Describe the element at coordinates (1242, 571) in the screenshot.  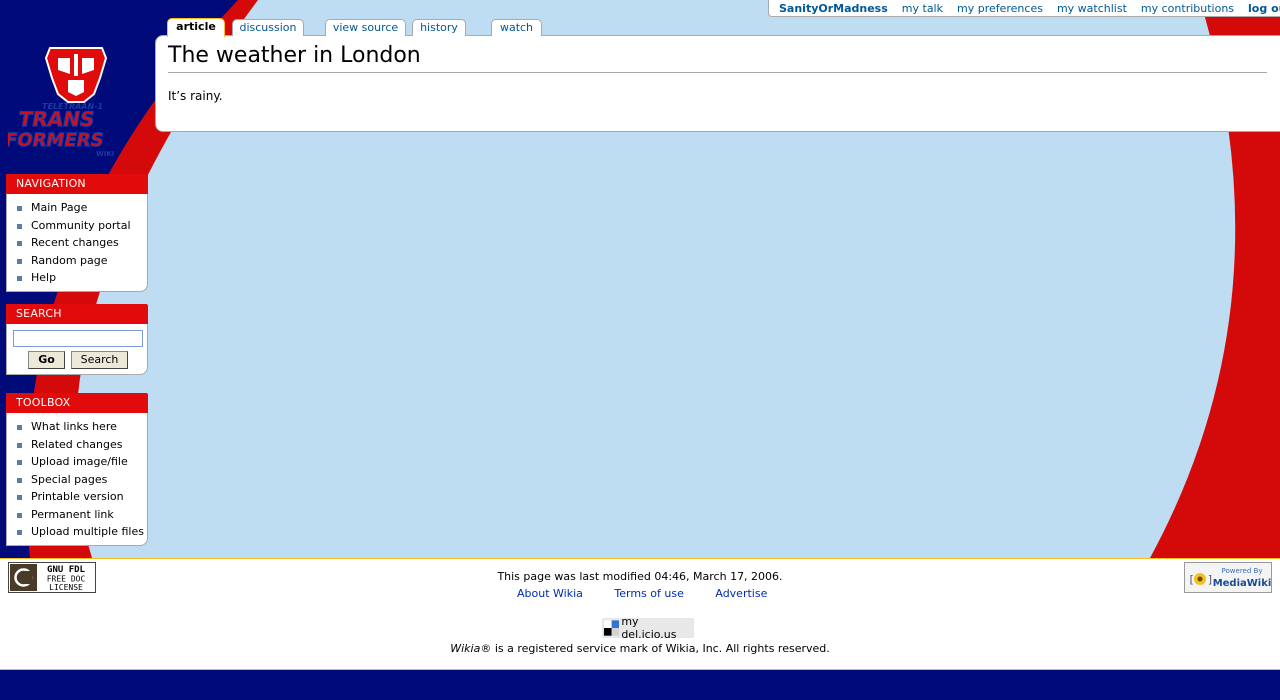
I see `powered-badge-line-1: Powered By` at that location.